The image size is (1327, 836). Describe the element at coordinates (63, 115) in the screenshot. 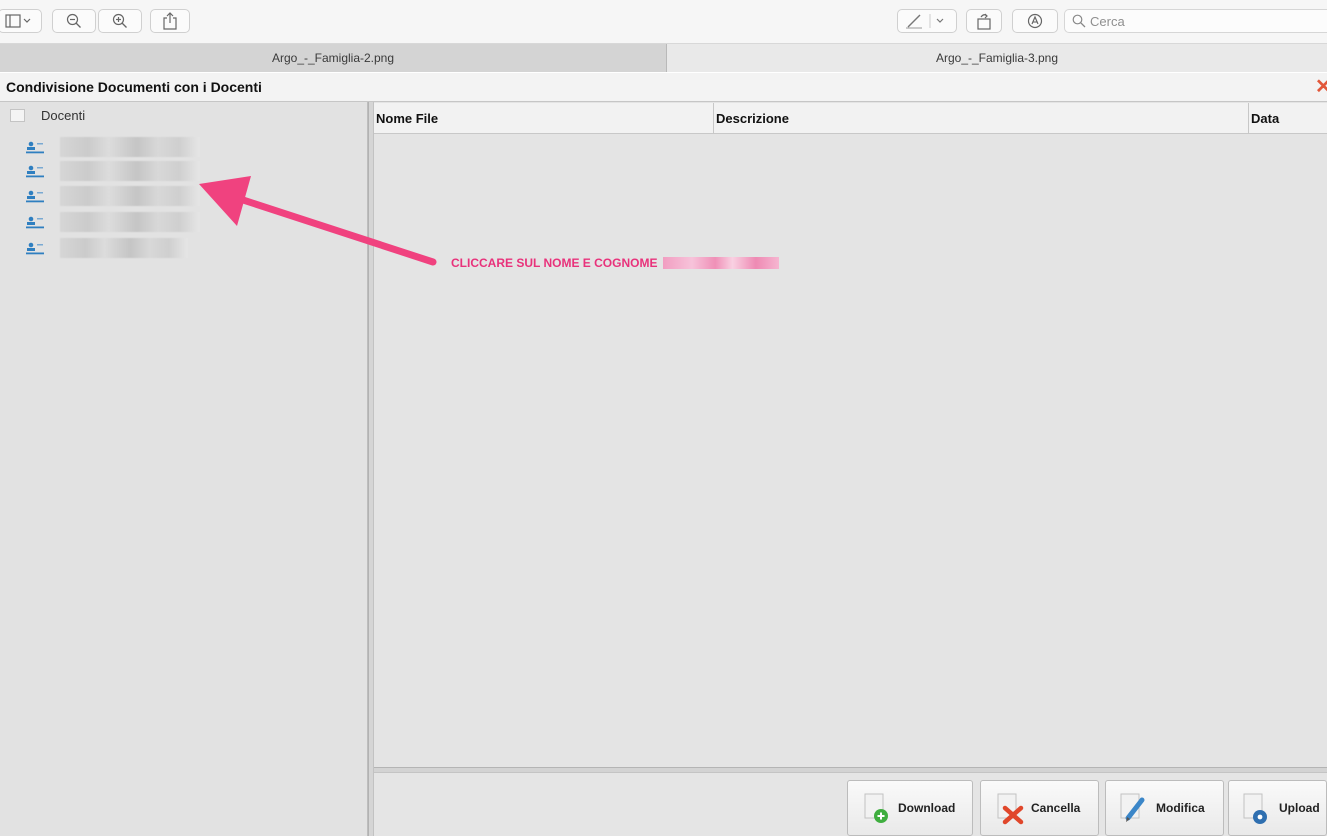

I see `tree-root-label: Docenti` at that location.